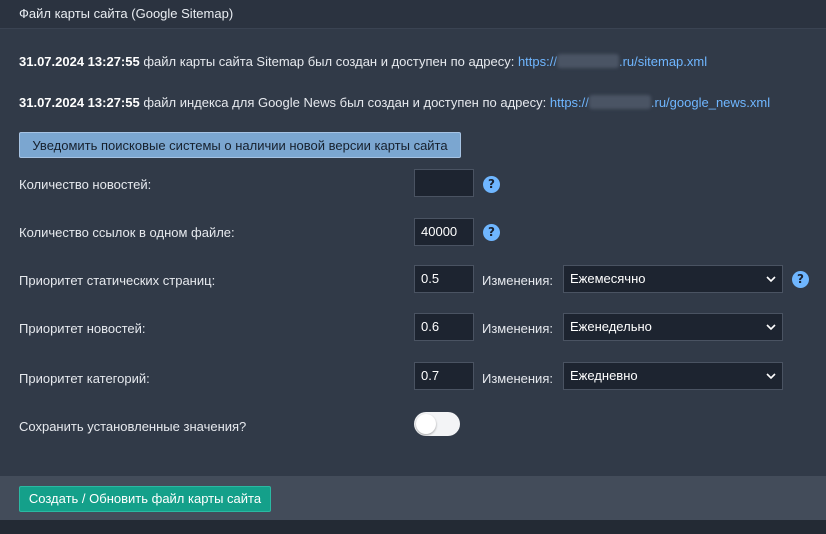 This screenshot has width=826, height=534. Describe the element at coordinates (437, 424) in the screenshot. I see `save-values-toggle` at that location.